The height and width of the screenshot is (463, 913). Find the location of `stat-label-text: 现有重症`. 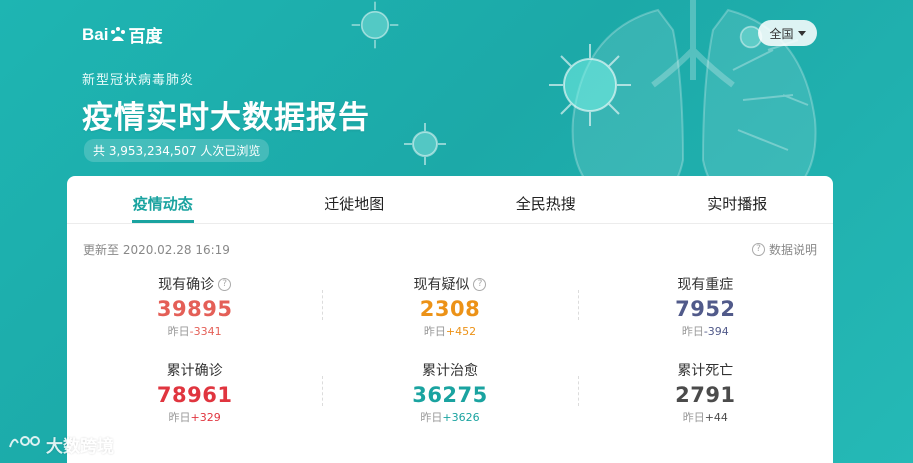

stat-label-text: 现有重症 is located at coordinates (705, 285).